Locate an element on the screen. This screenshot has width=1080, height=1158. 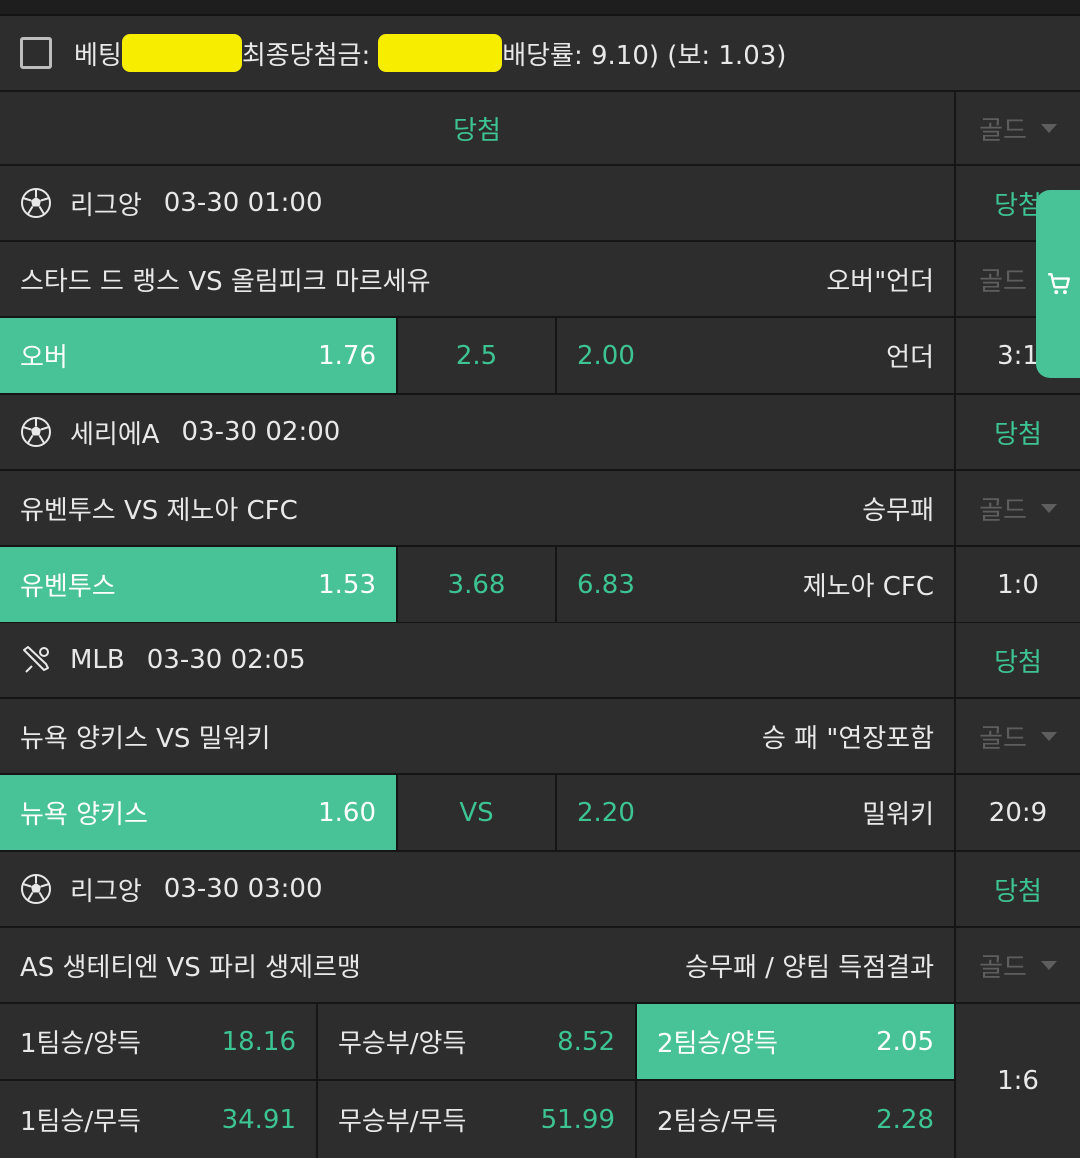
redacted-bet-id is located at coordinates (181, 53).